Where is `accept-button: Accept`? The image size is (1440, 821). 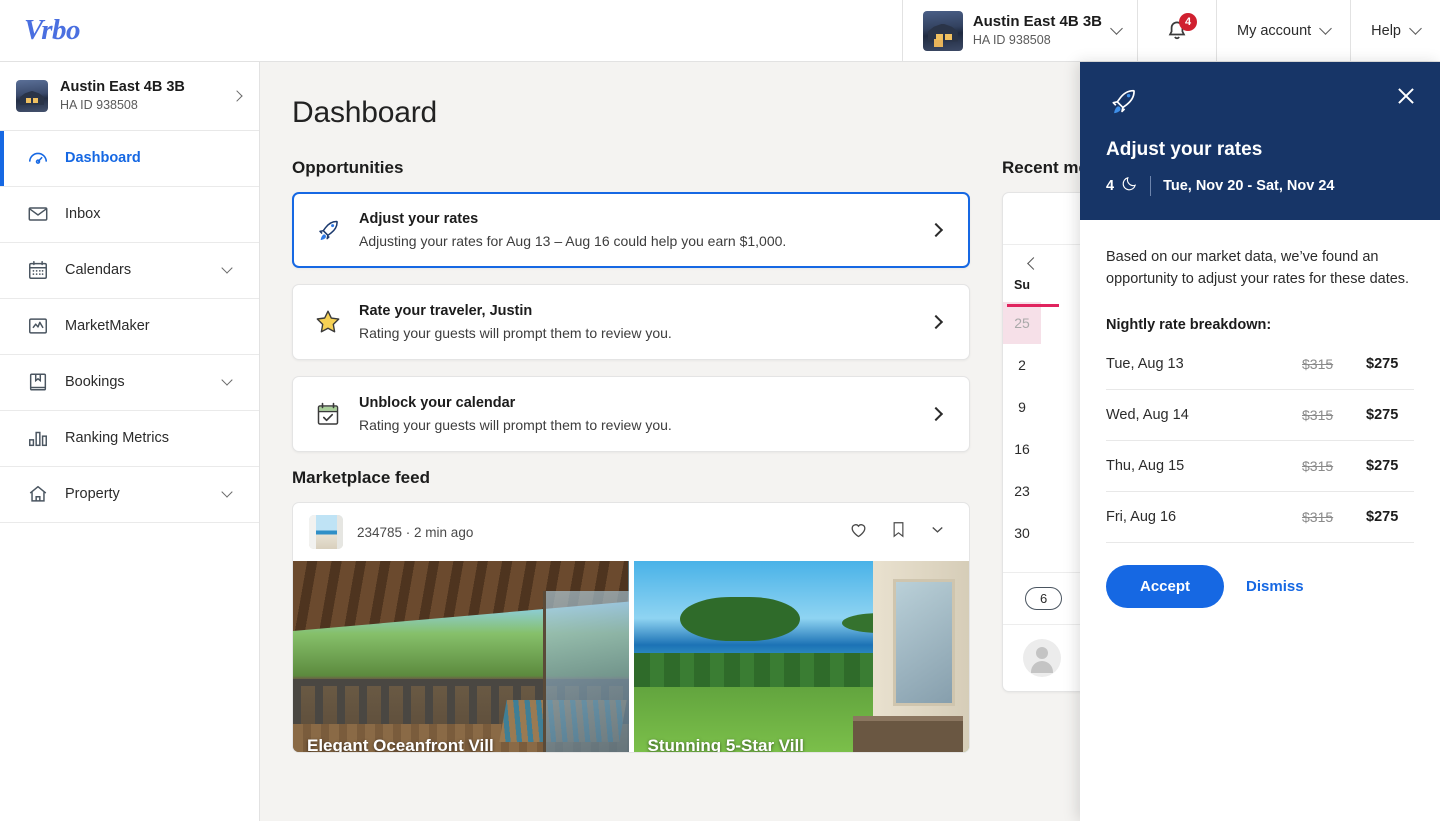 accept-button: Accept is located at coordinates (1165, 586).